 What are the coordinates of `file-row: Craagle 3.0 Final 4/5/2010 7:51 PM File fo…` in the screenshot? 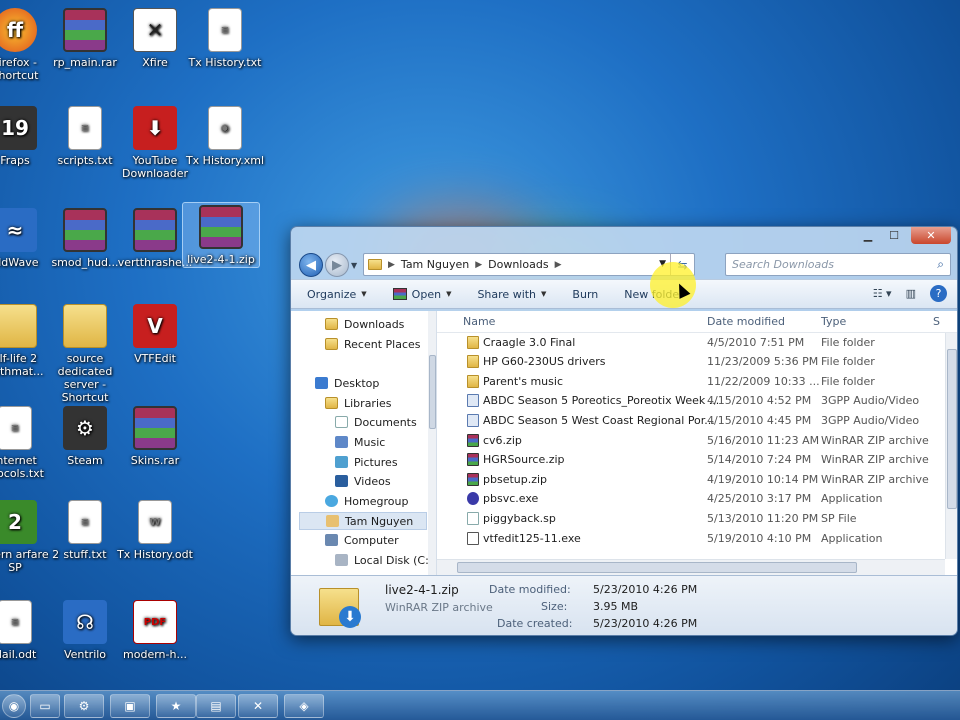 It's located at (691, 343).